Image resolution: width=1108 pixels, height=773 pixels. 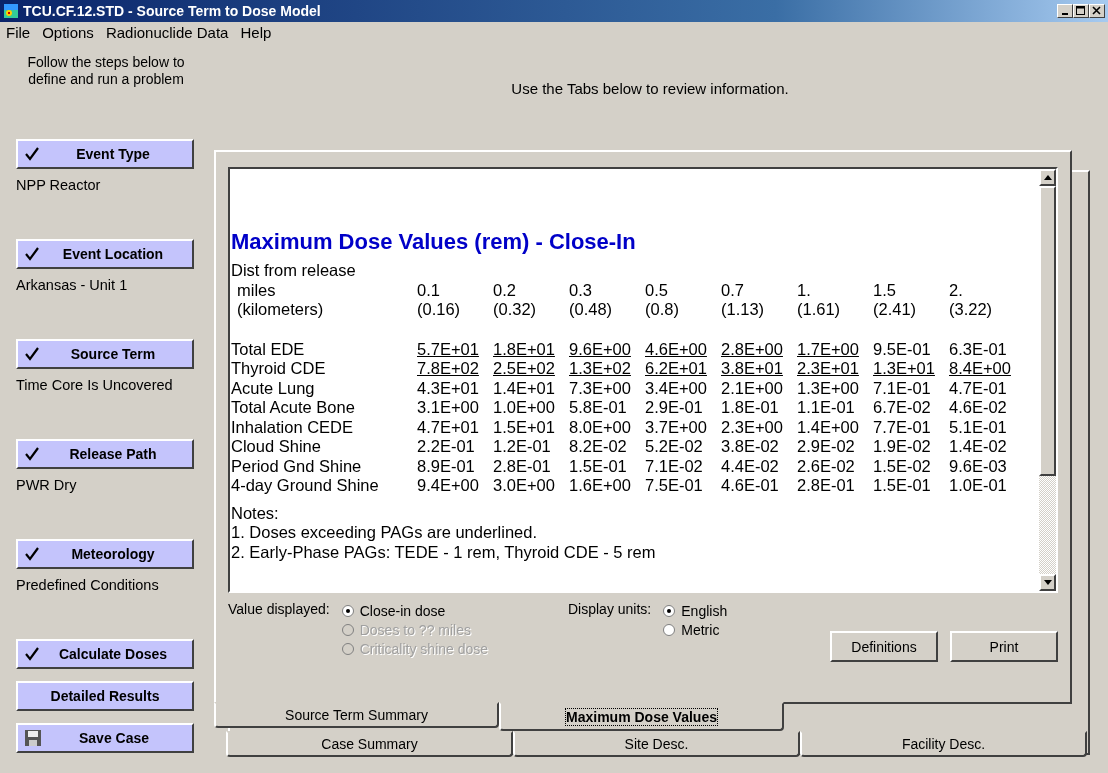 I want to click on table-cell-text: 2.8E-01, so click(x=826, y=486).